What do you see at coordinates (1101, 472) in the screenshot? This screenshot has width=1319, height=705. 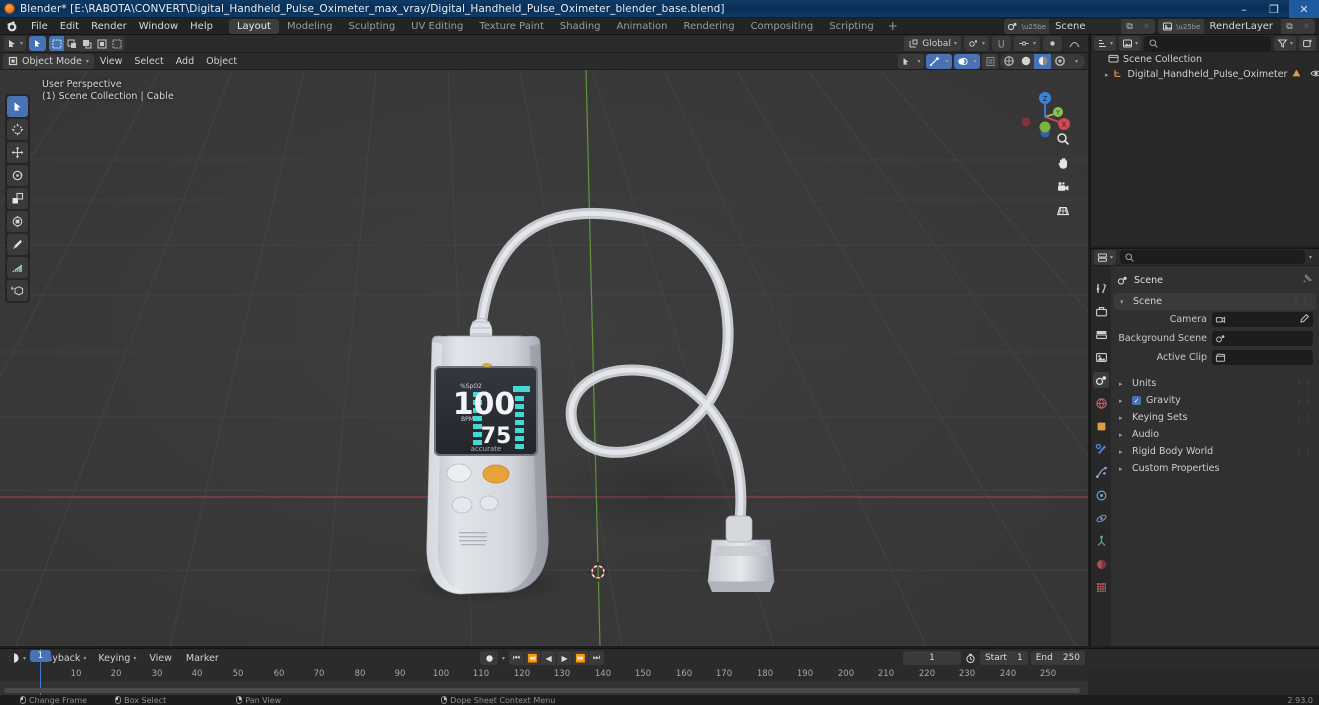 I see `particles-tab-icon` at bounding box center [1101, 472].